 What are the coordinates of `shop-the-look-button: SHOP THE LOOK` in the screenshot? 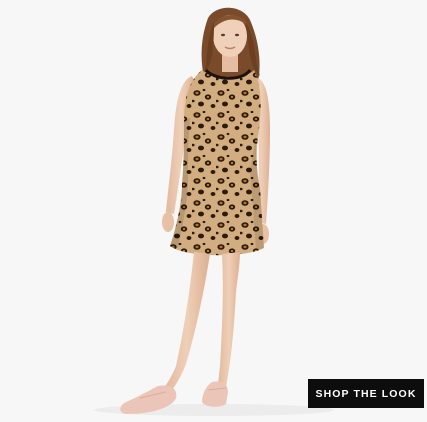 It's located at (366, 393).